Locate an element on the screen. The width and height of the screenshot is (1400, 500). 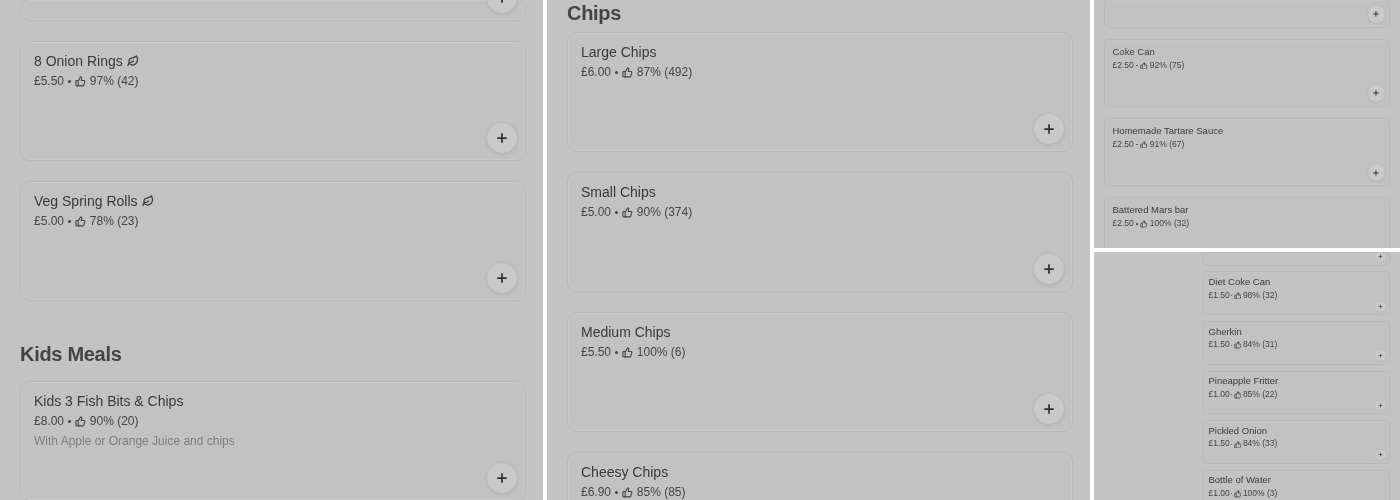
item-rating: 85% (85) is located at coordinates (661, 491).